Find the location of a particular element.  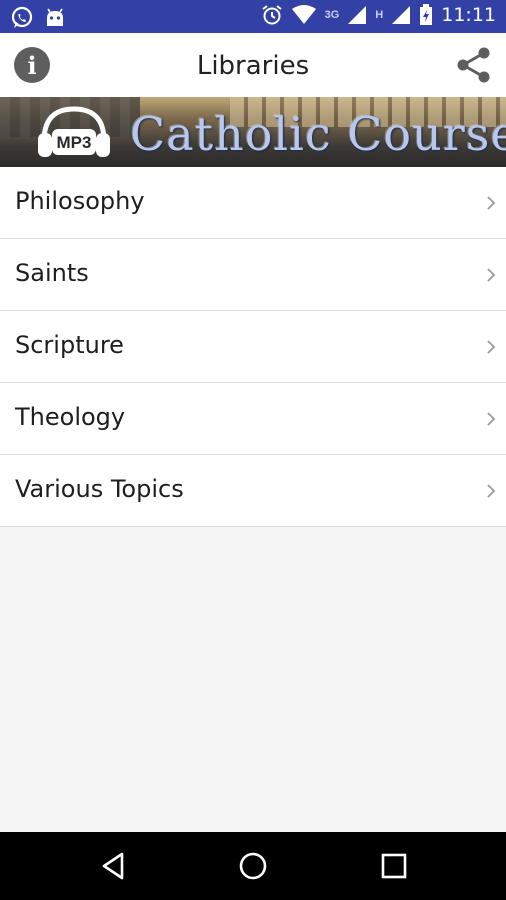

catholic-courses-banner: MP3 Catholic Courses is located at coordinates (253, 132).